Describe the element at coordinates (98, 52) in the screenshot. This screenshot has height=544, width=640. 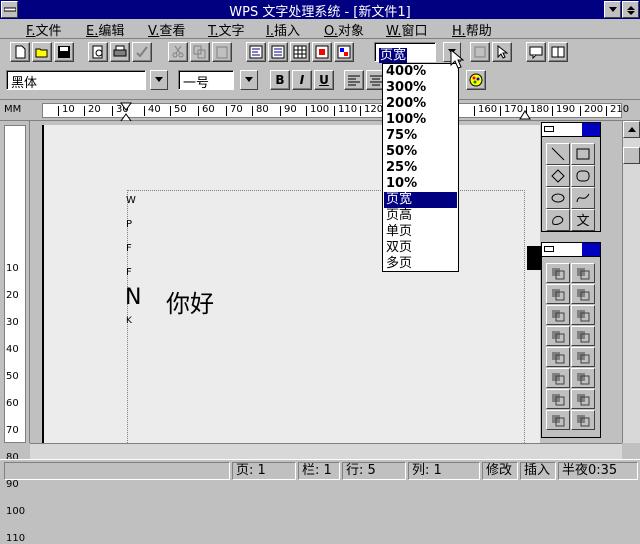
I see `print-preview-button` at that location.